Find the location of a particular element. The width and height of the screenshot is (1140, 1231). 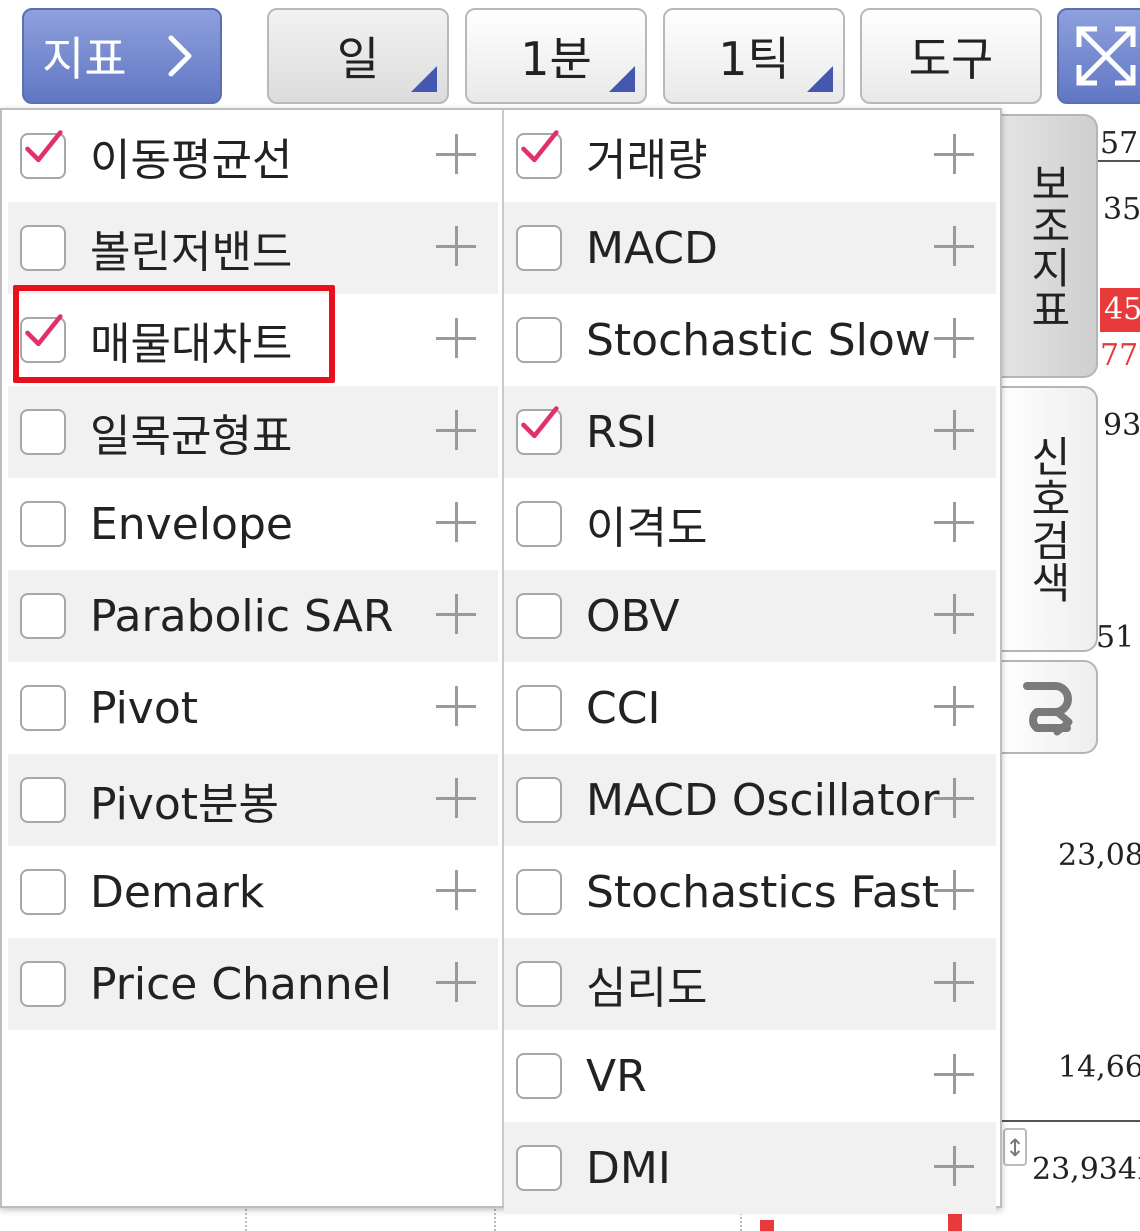

chart-value: 23,934I is located at coordinates (1086, 1169).